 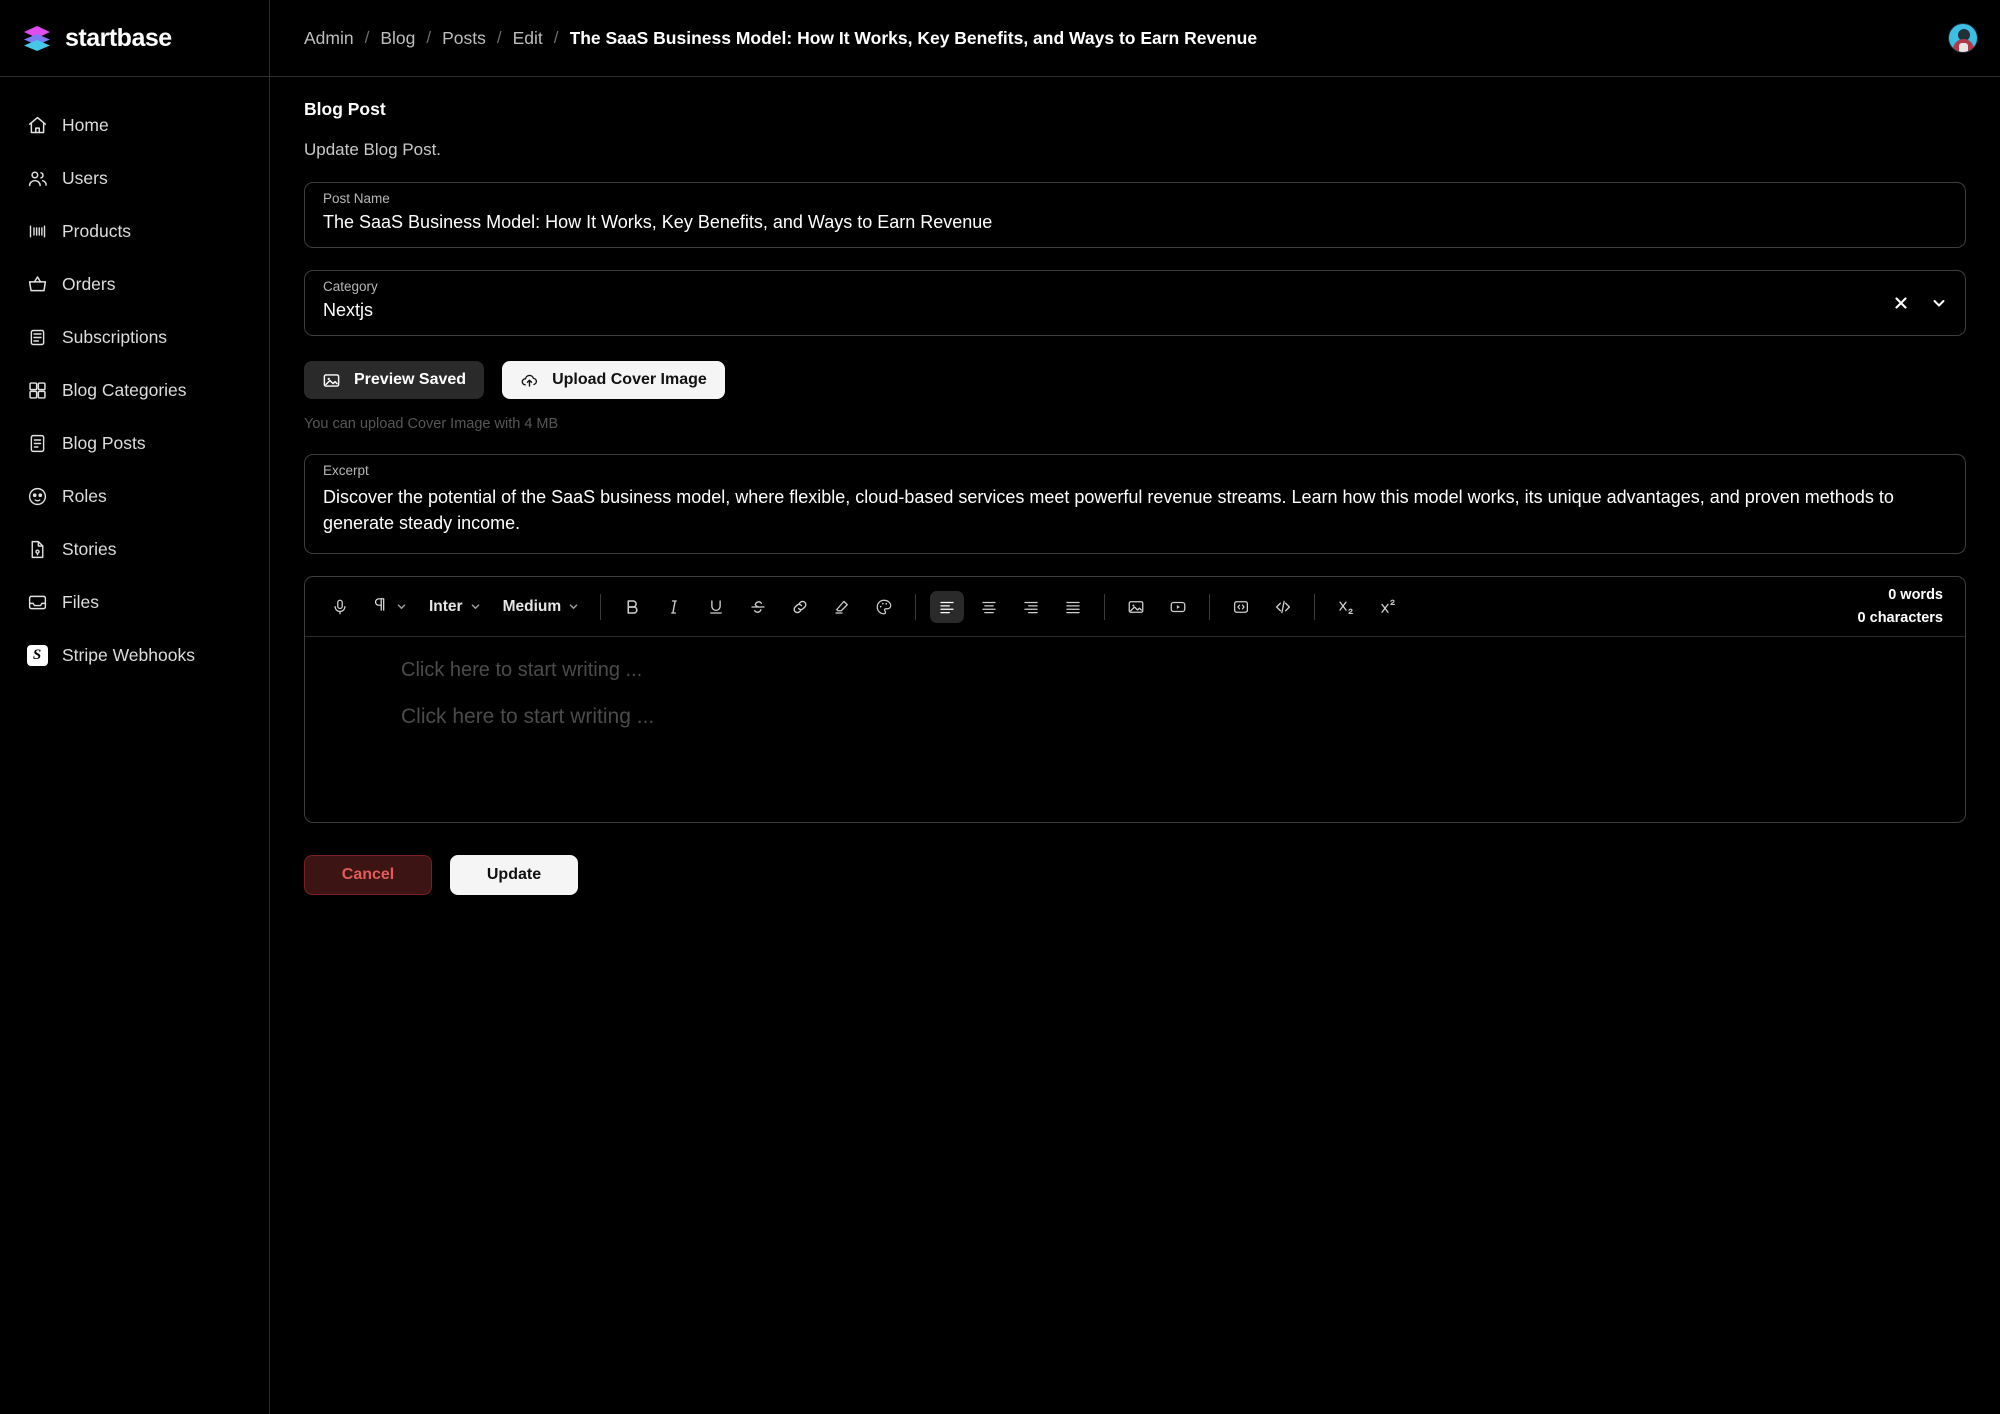 What do you see at coordinates (37, 38) in the screenshot?
I see `stacked-layers-icon` at bounding box center [37, 38].